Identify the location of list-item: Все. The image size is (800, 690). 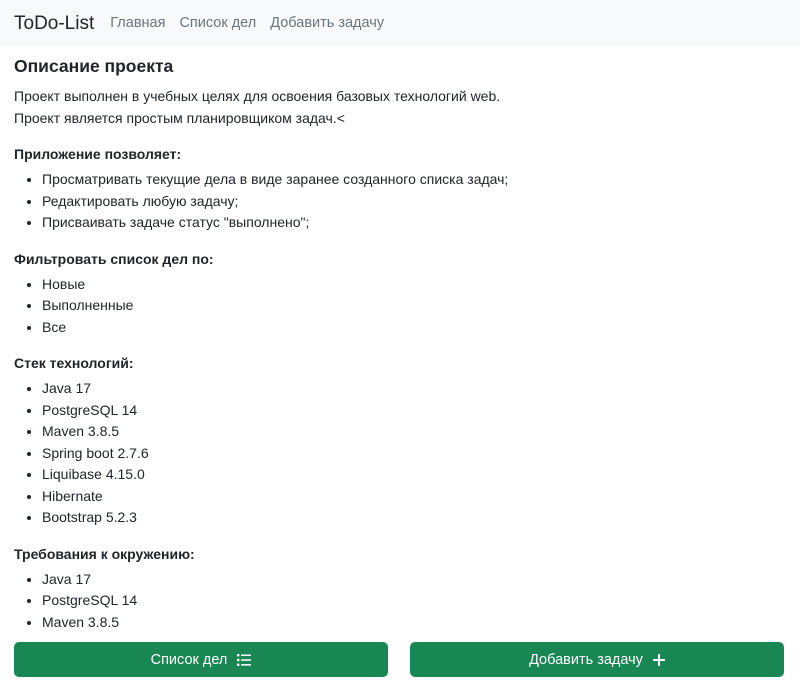
(414, 328).